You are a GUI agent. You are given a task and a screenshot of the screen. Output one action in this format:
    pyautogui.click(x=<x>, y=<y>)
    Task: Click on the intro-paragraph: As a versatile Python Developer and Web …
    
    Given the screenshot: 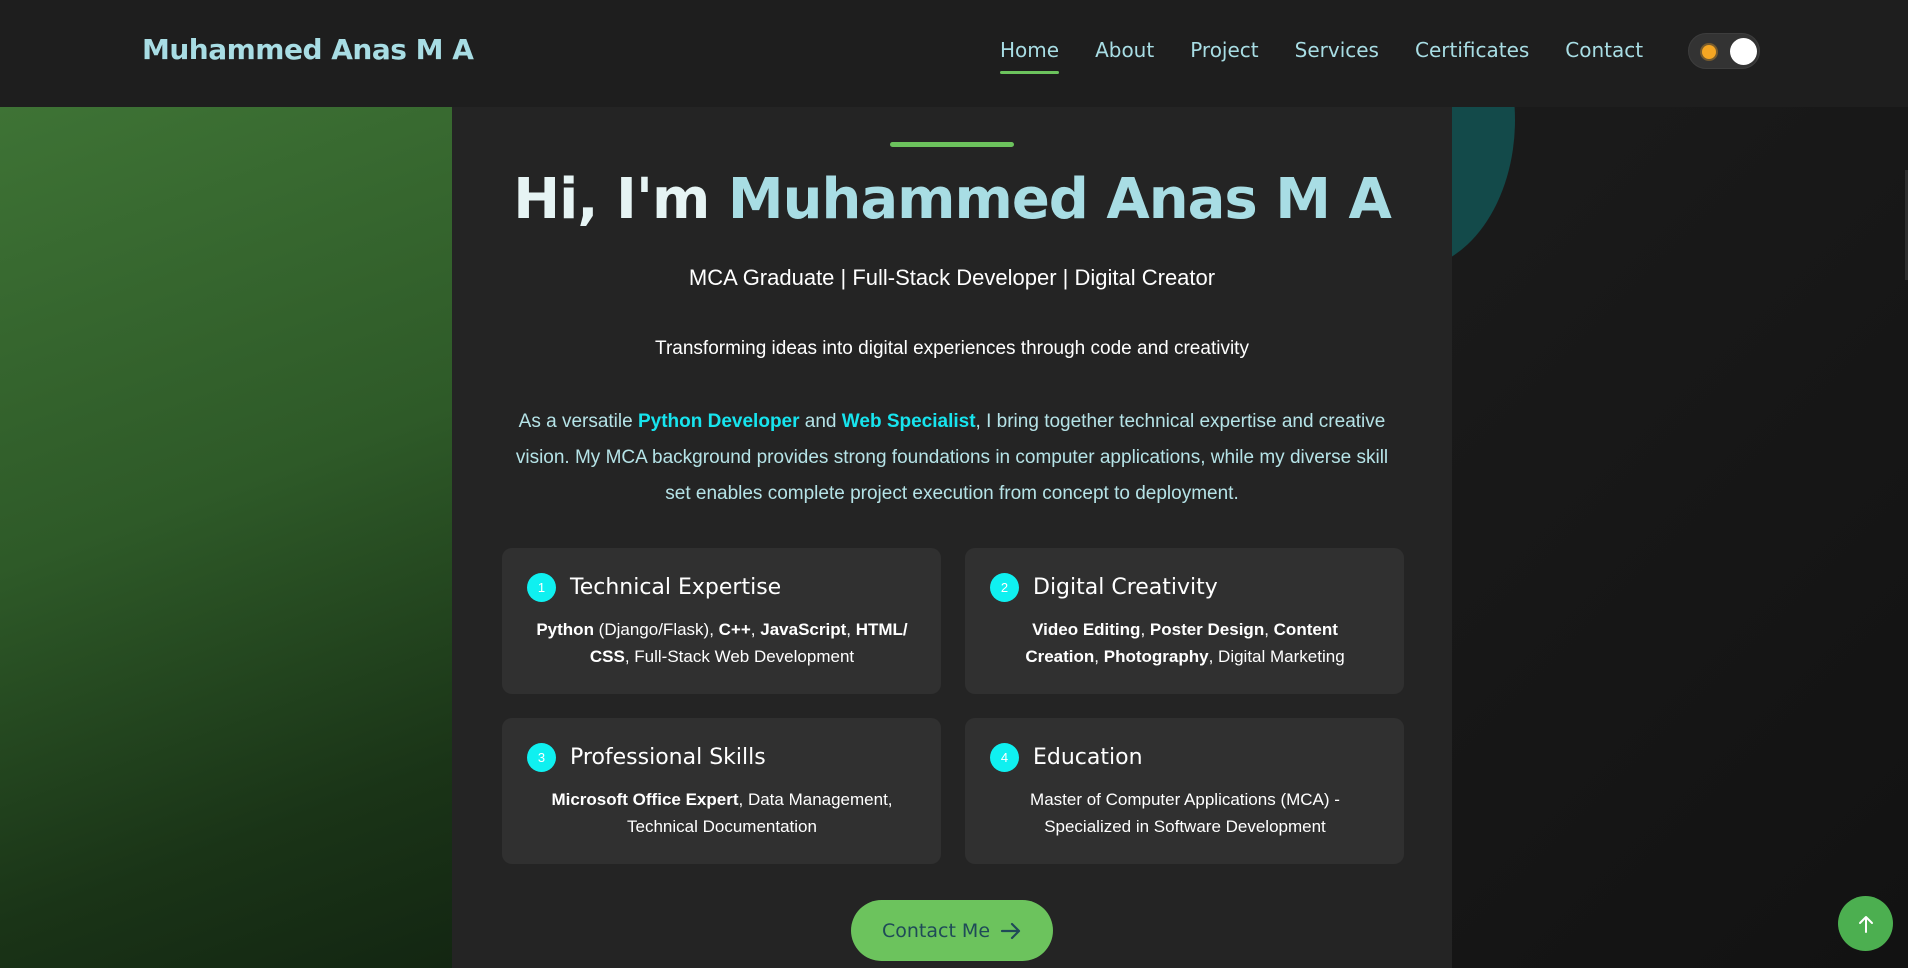 What is the action you would take?
    pyautogui.click(x=952, y=458)
    